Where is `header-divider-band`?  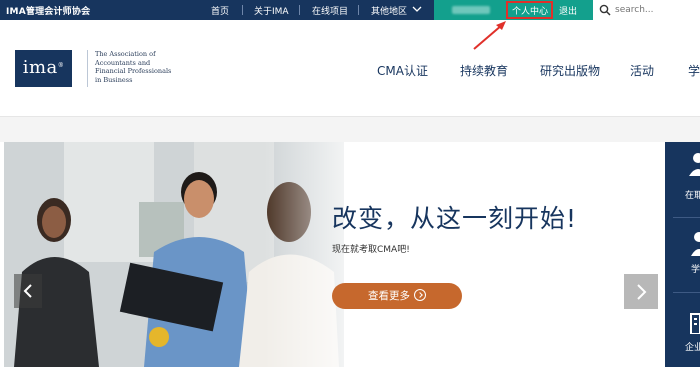 header-divider-band is located at coordinates (350, 129).